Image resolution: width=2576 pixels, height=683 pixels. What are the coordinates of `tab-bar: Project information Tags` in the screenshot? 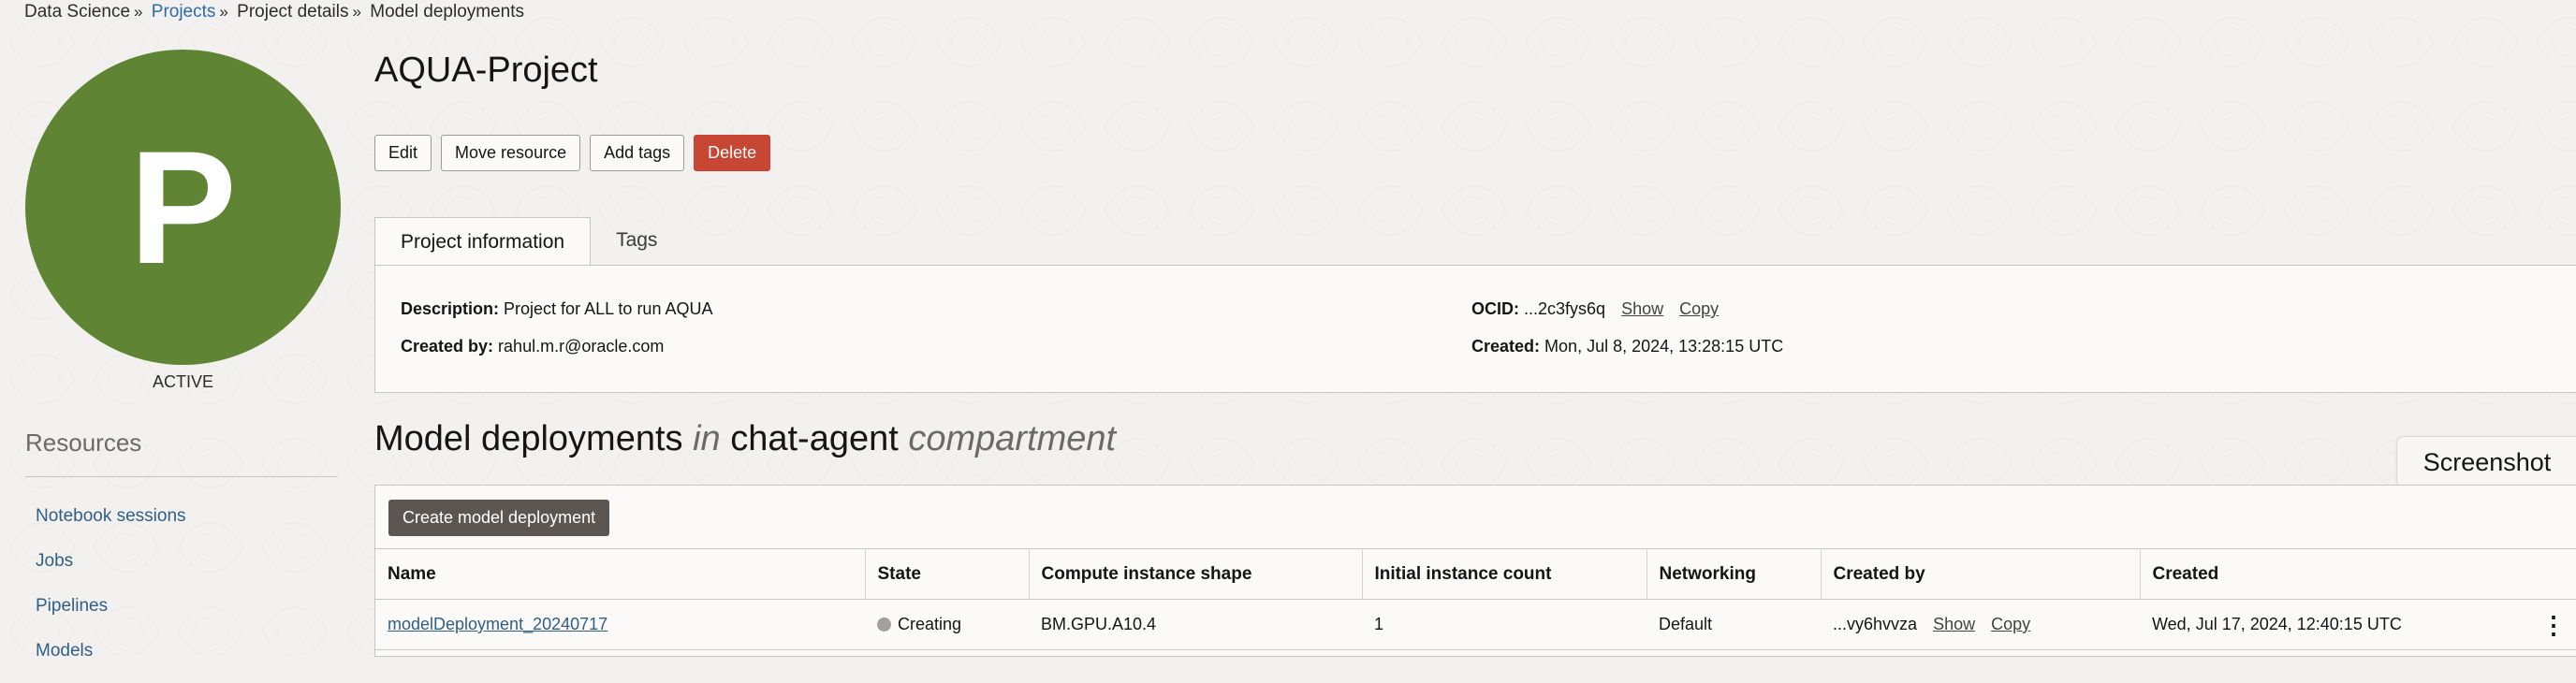 It's located at (528, 242).